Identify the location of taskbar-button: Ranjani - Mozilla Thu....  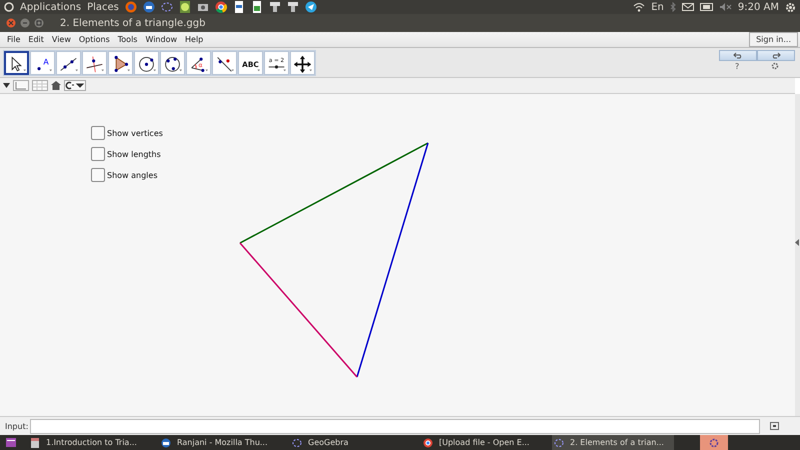
(220, 442).